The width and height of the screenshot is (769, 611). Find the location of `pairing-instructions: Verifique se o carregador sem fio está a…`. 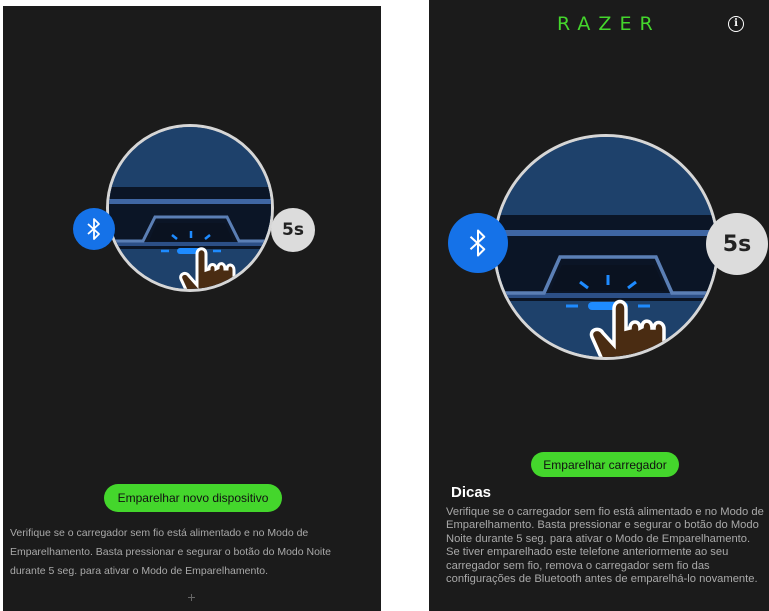

pairing-instructions: Verifique se o carregador sem fio está a… is located at coordinates (171, 552).